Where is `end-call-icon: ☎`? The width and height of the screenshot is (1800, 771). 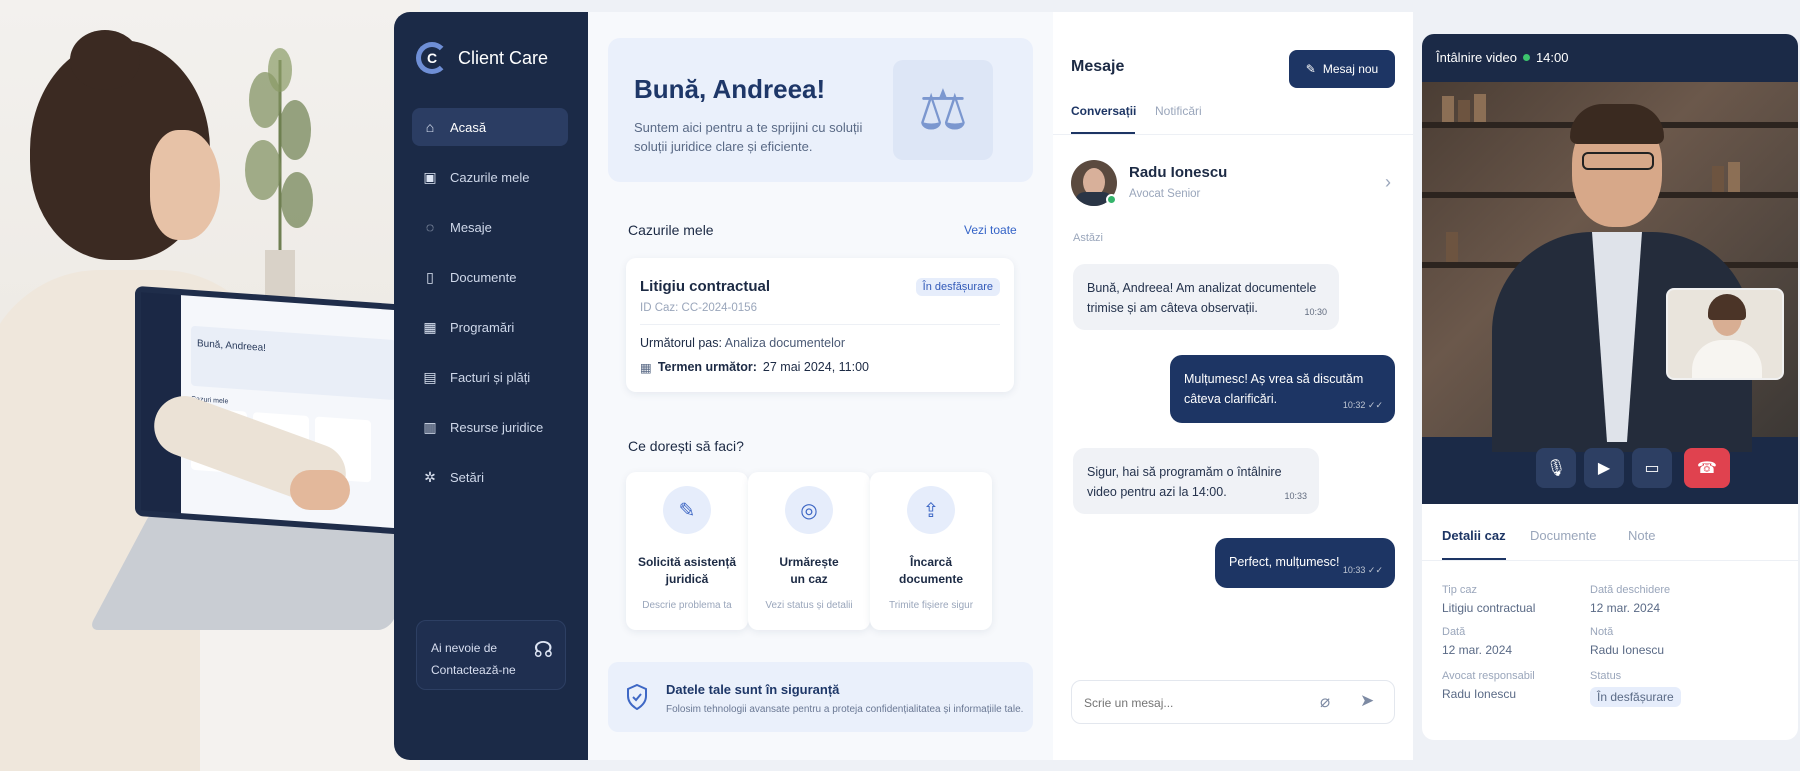
end-call-icon: ☎ is located at coordinates (1707, 468).